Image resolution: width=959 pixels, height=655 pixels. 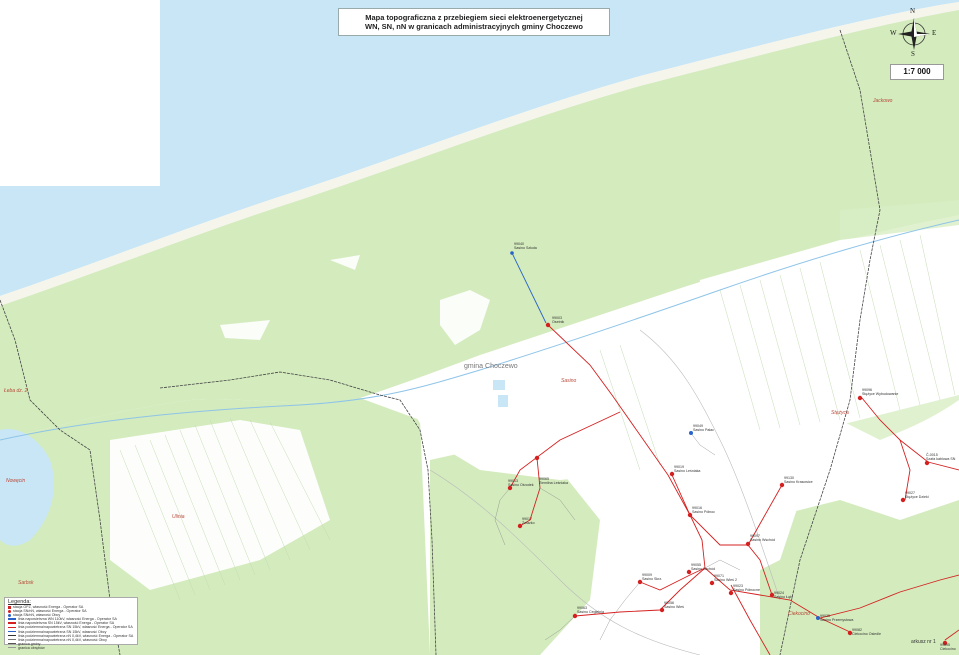 I want to click on station-name: Ciekocino, so click(x=948, y=649).